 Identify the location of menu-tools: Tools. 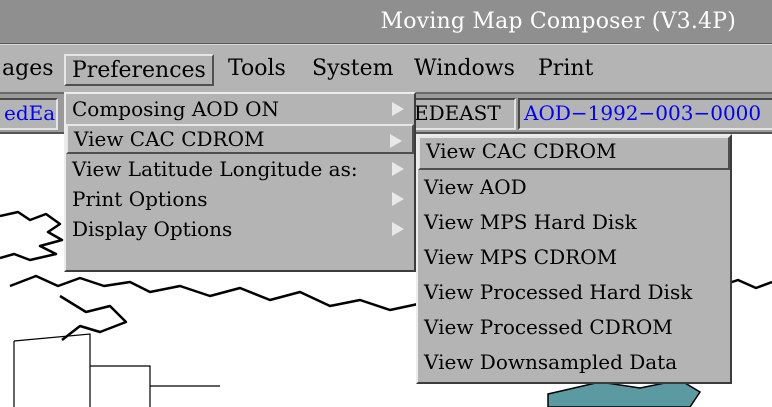
(257, 70).